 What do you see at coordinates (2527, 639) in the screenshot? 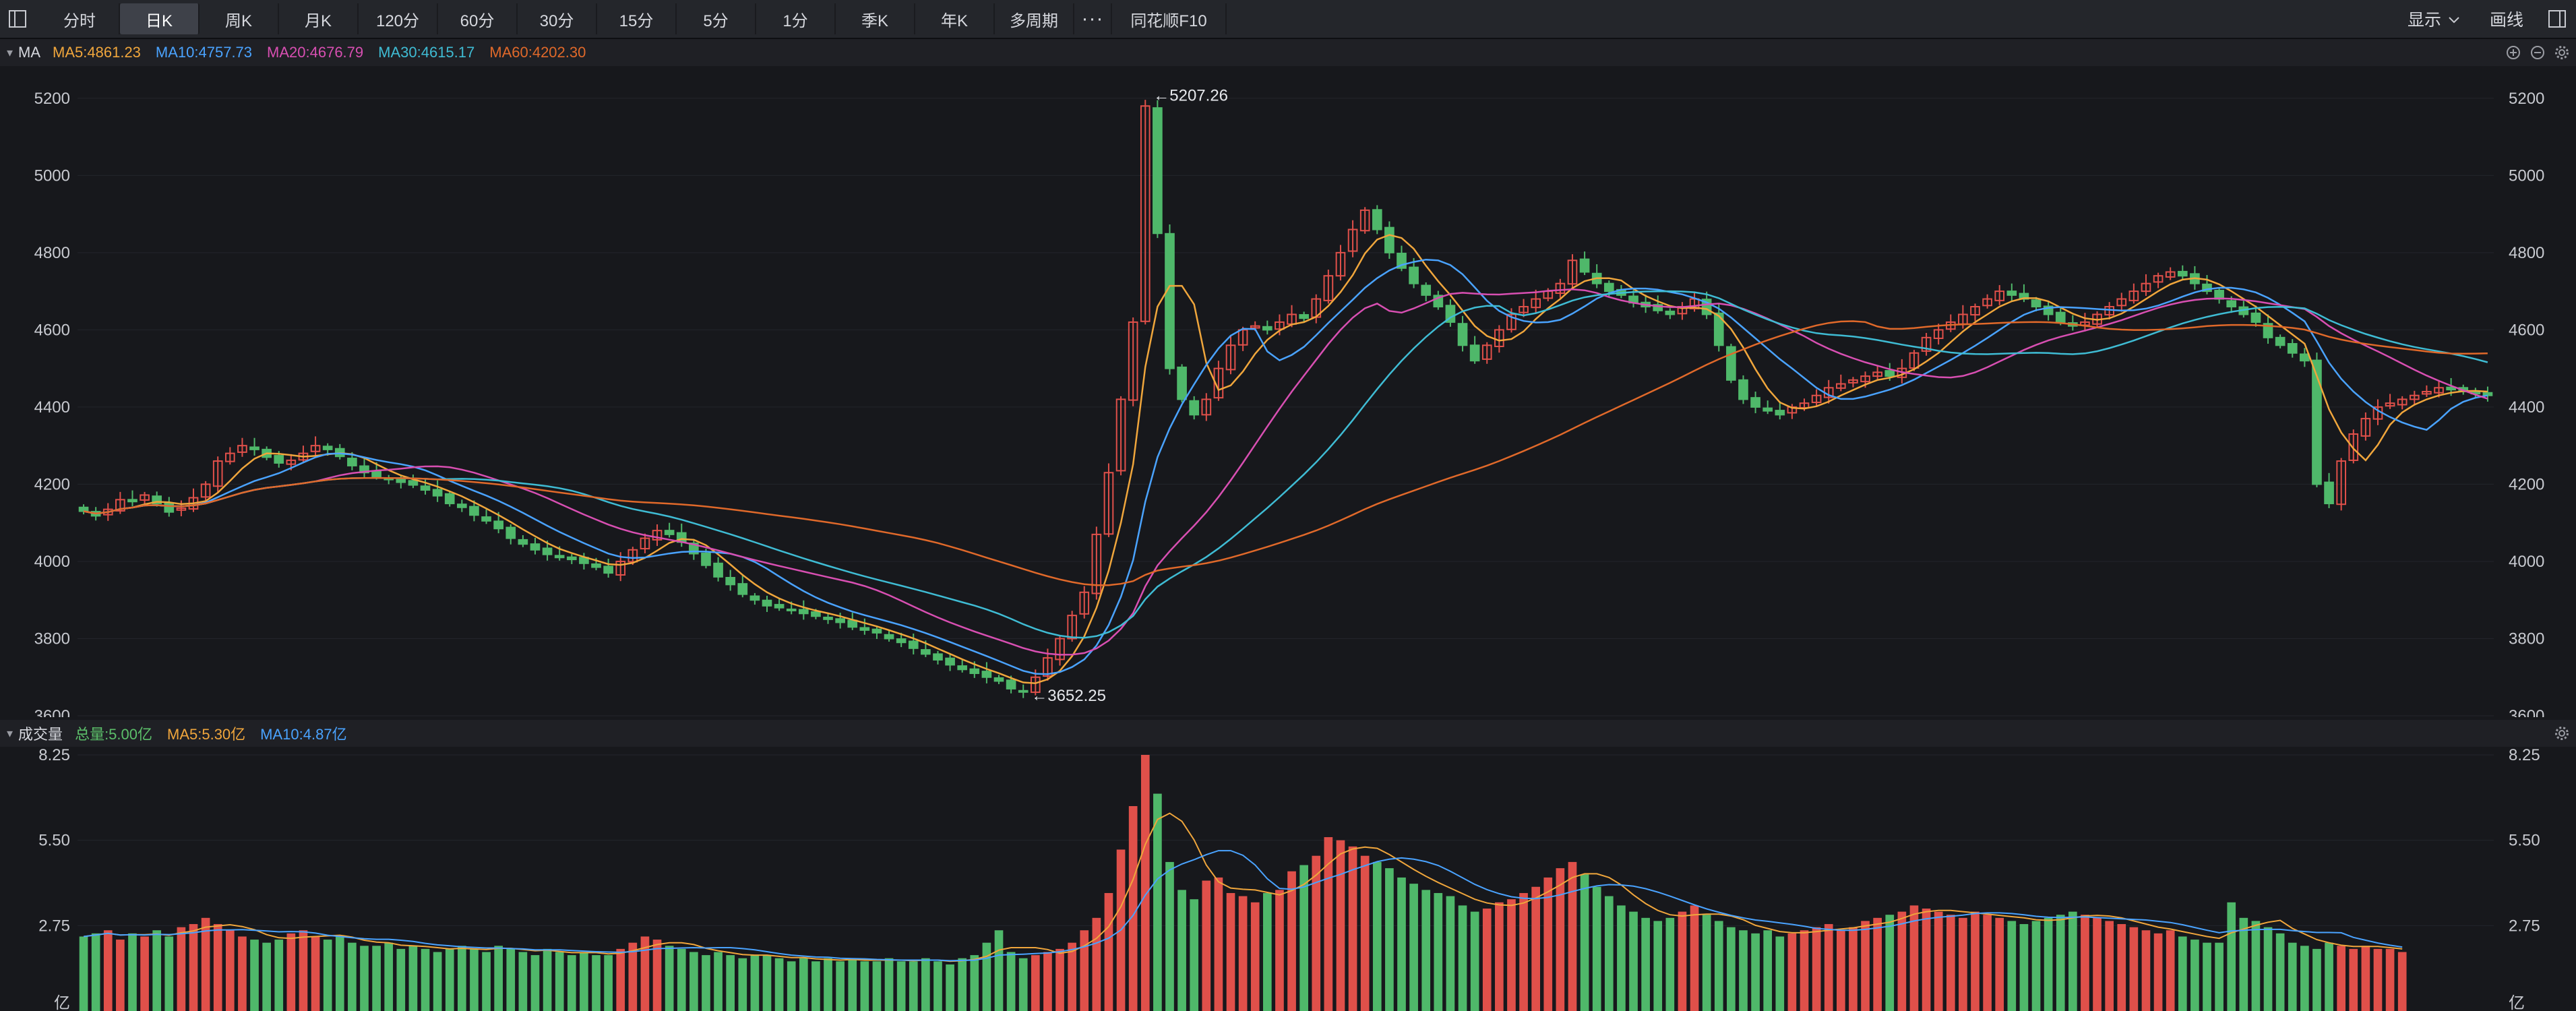
I see `y-tick-label-right: 3800` at bounding box center [2527, 639].